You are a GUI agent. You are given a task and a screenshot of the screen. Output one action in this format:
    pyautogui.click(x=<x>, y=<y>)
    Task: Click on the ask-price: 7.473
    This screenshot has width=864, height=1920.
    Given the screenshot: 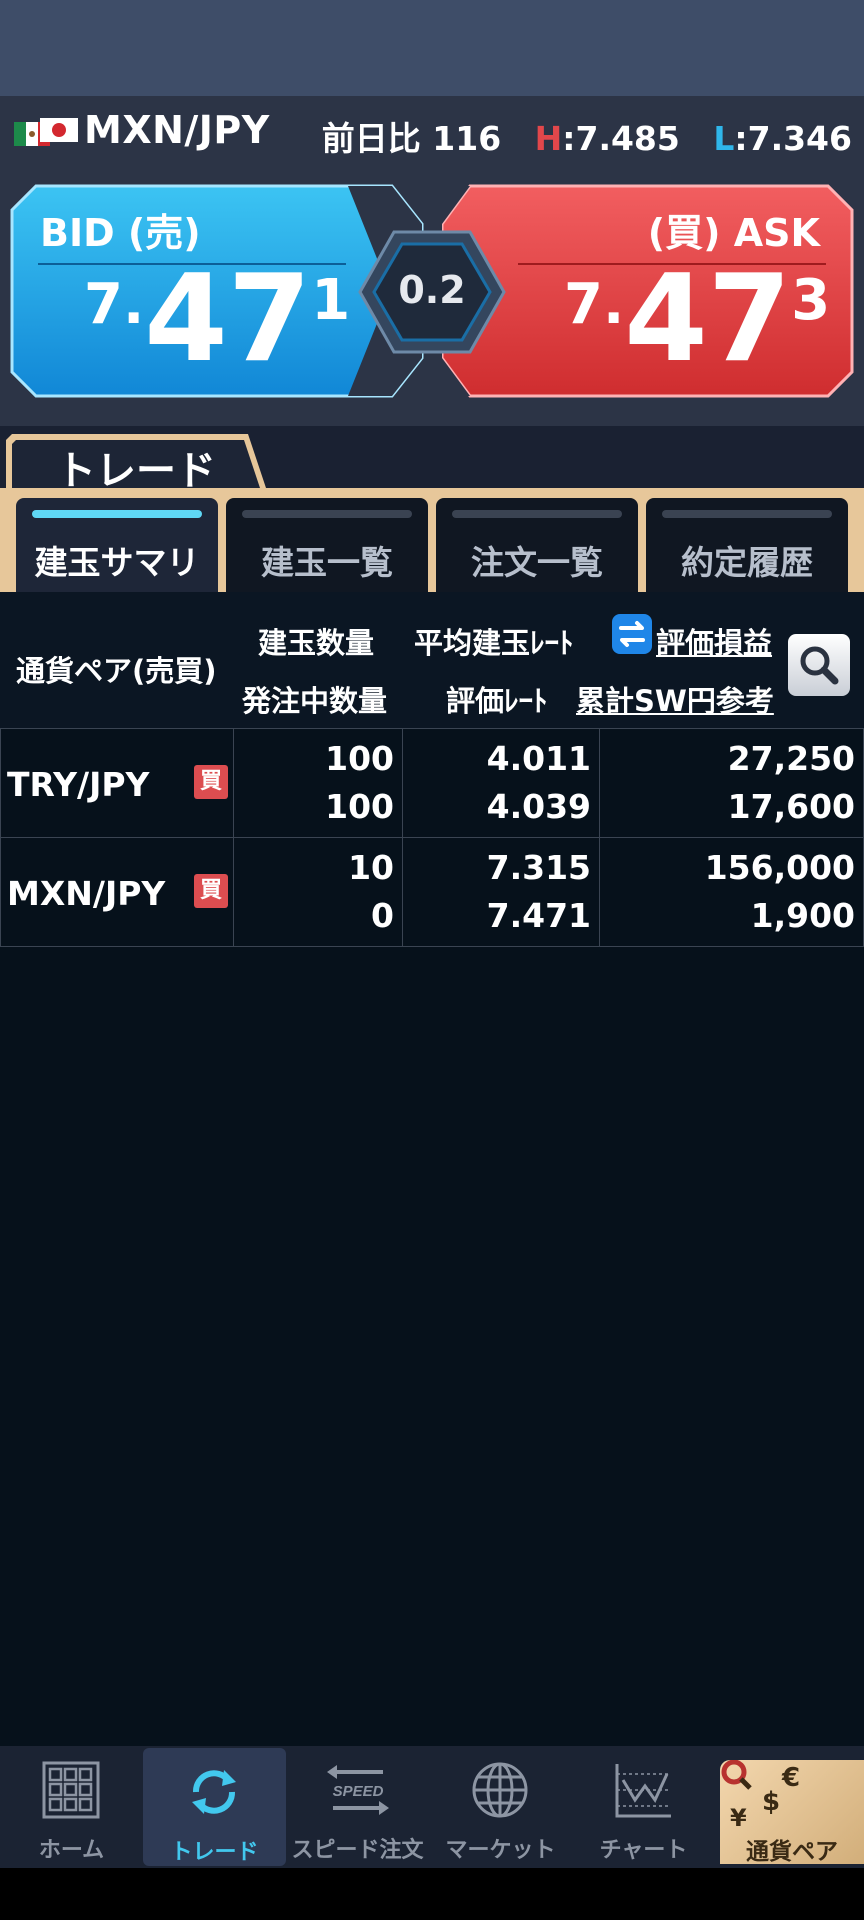 What is the action you would take?
    pyautogui.click(x=697, y=319)
    